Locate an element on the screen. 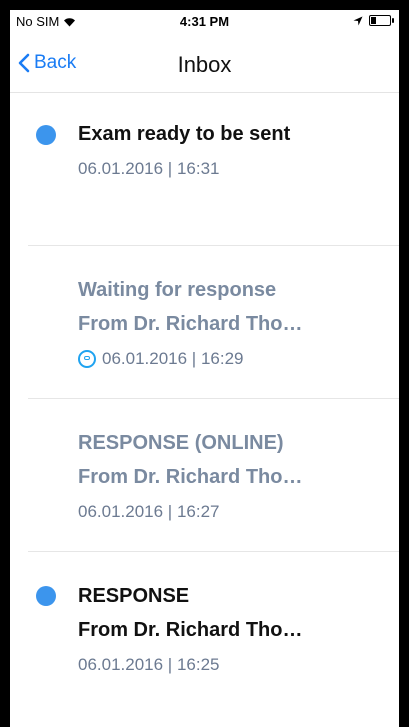  message-title: RESPONSE (ONLINE) is located at coordinates (181, 443).